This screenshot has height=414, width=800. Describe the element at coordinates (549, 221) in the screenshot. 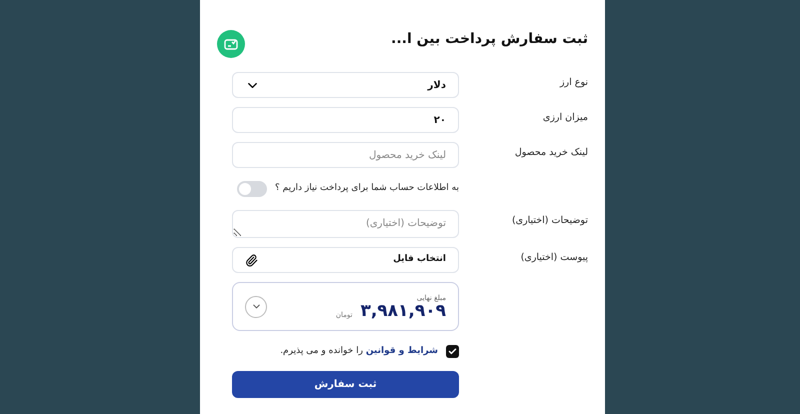

I see `field-label: توضیحات (اختیاری)` at that location.